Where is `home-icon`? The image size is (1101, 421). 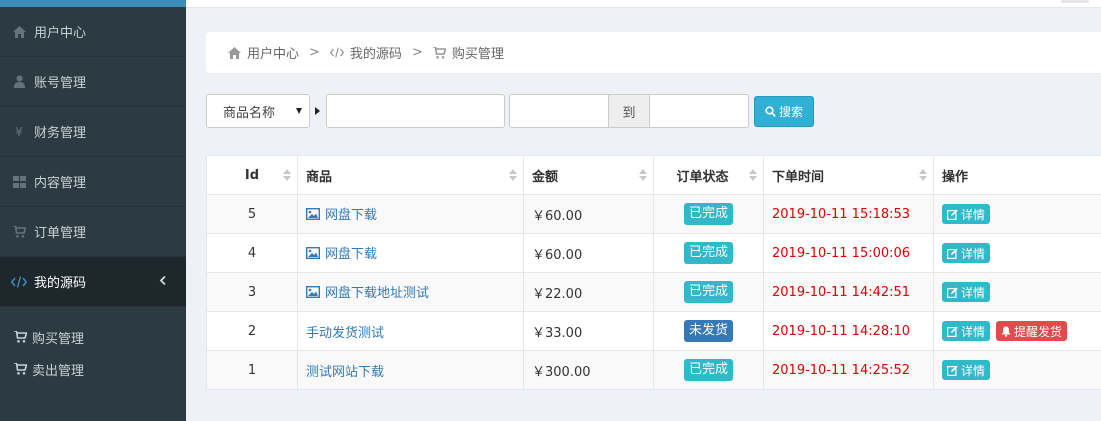 home-icon is located at coordinates (19, 31).